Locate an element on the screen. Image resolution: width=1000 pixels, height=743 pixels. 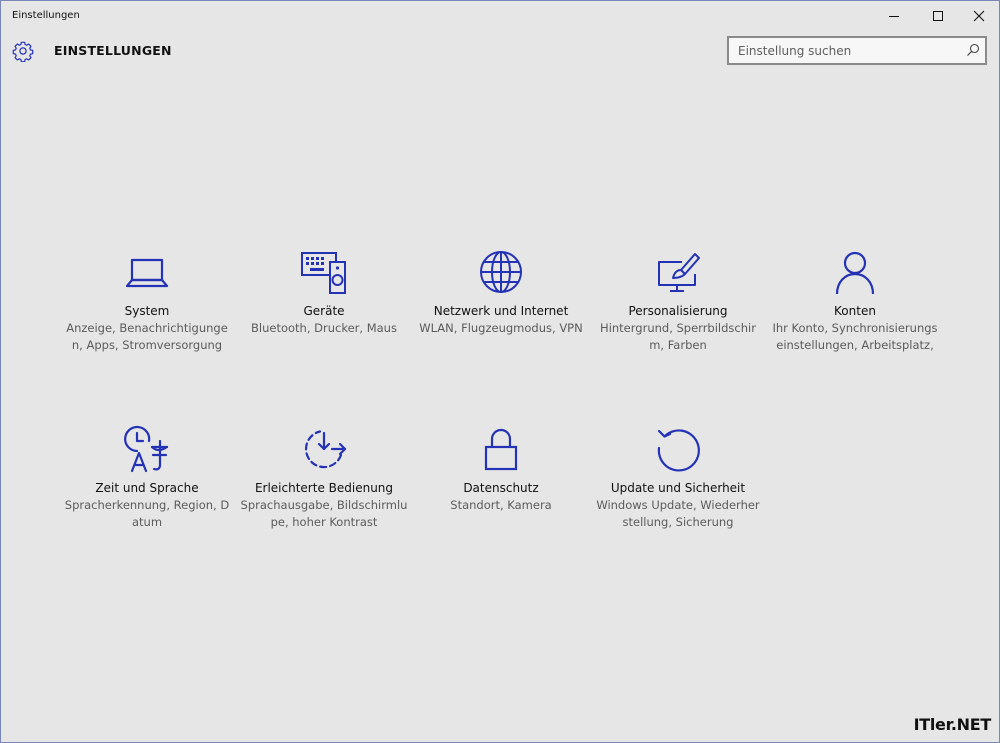
page-title: EINSTELLUNGEN is located at coordinates (113, 50).